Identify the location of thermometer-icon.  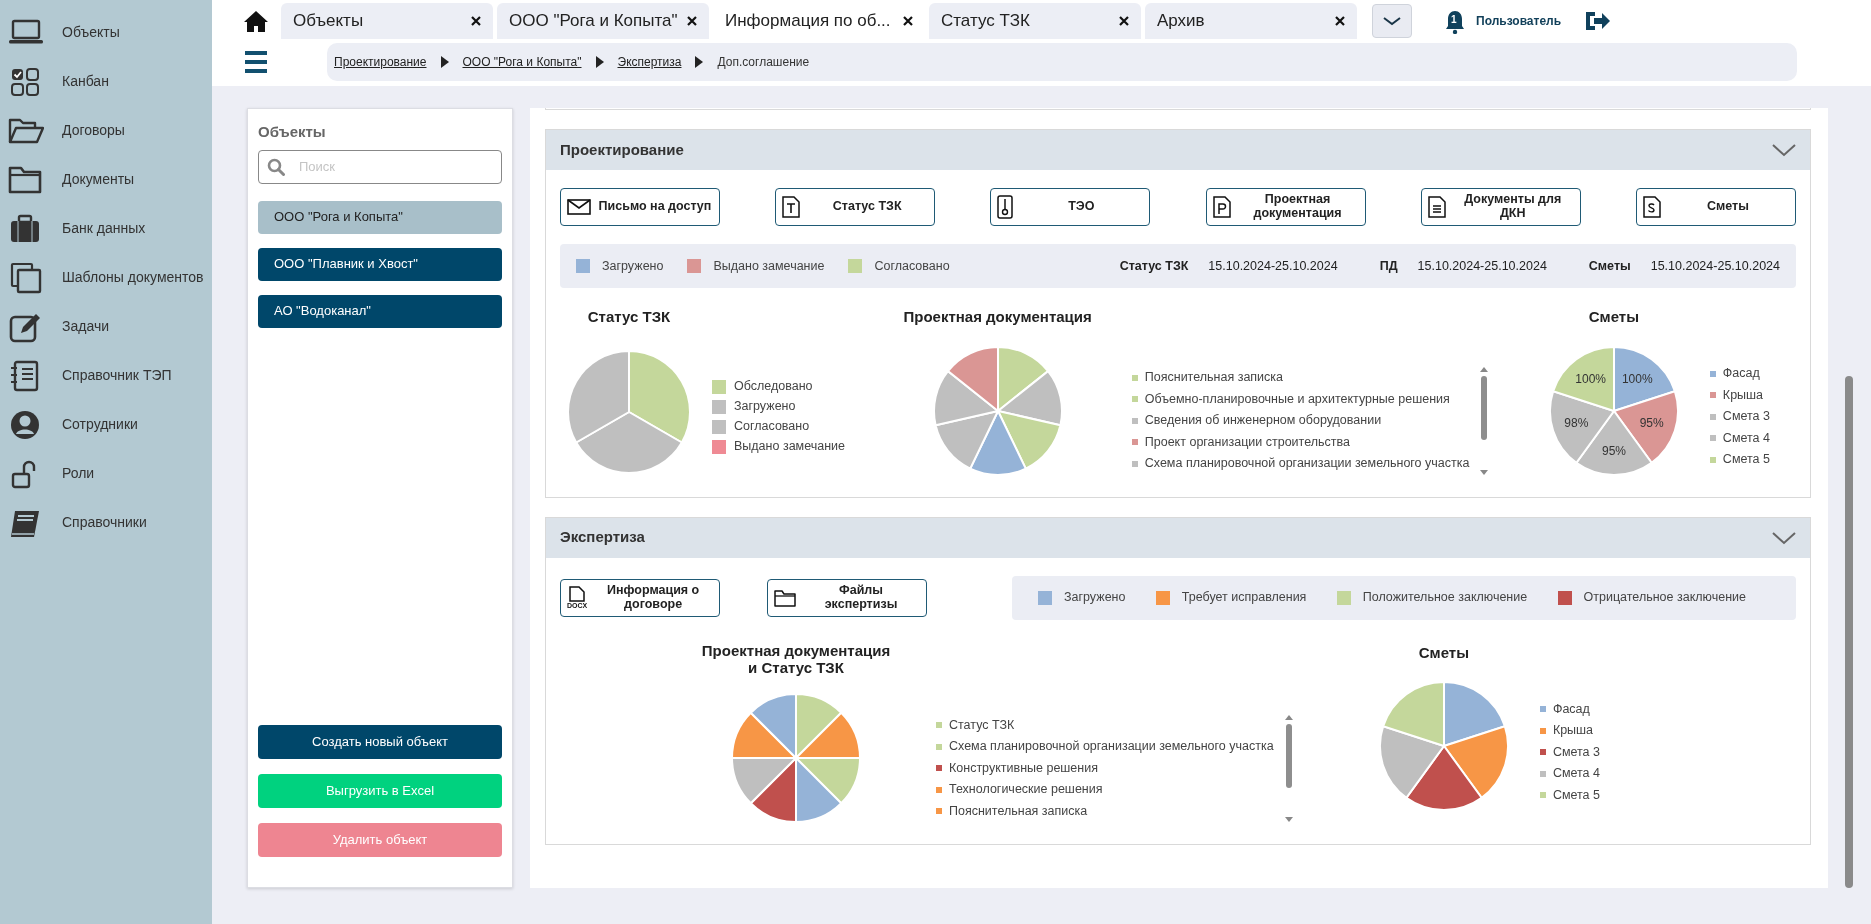
(1005, 207).